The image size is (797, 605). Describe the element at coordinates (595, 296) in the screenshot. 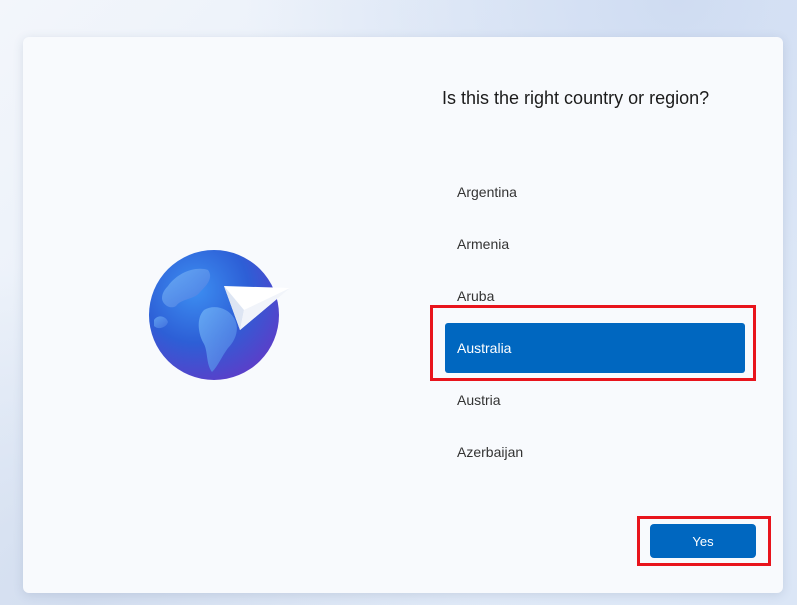

I see `country-item-aruba: Aruba` at that location.